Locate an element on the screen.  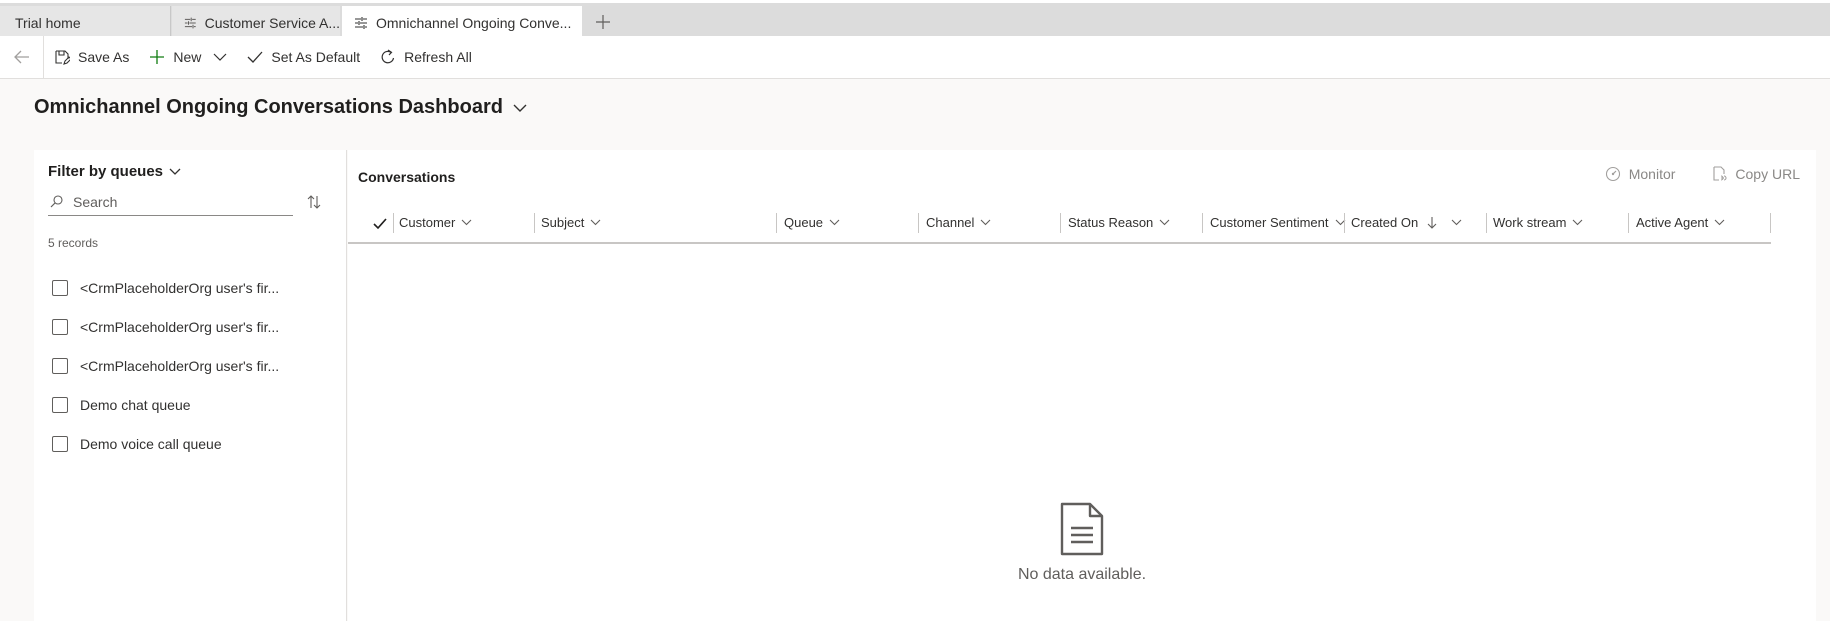
filter-title: Filter by queues is located at coordinates (106, 171).